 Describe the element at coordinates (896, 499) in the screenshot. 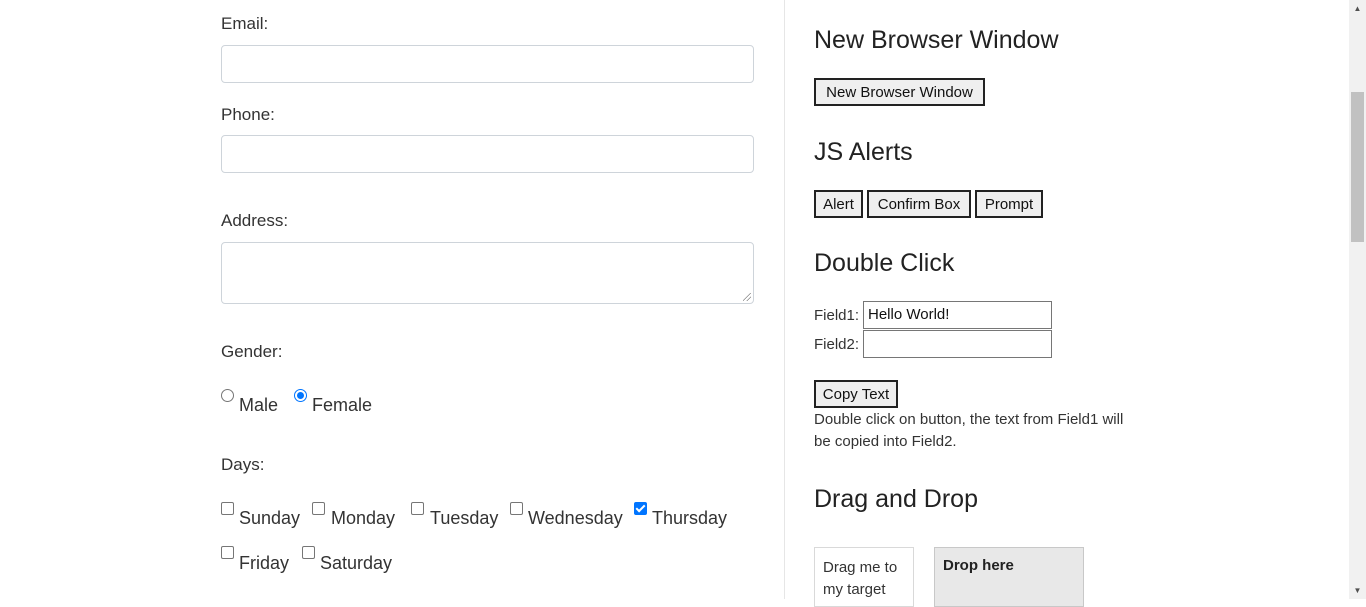

I see `drag-drop-heading: Drag and Drop` at that location.